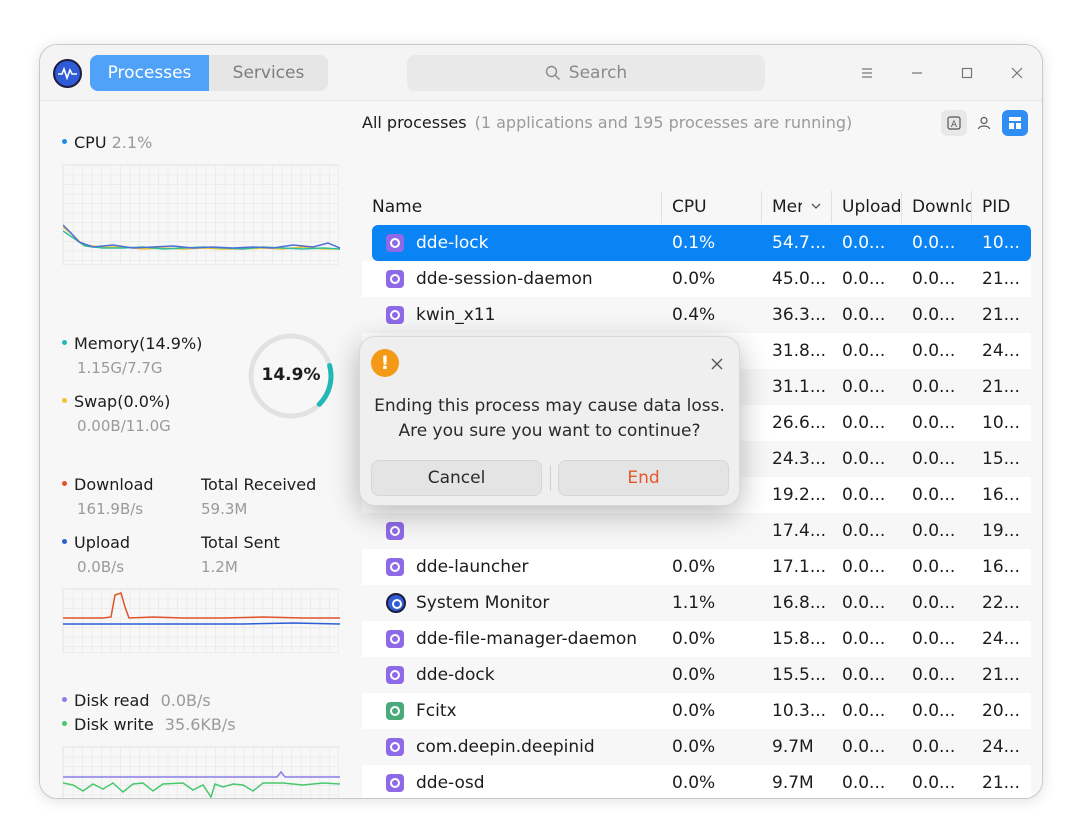 This screenshot has height=839, width=1091. I want to click on disk-graph, so click(201, 772).